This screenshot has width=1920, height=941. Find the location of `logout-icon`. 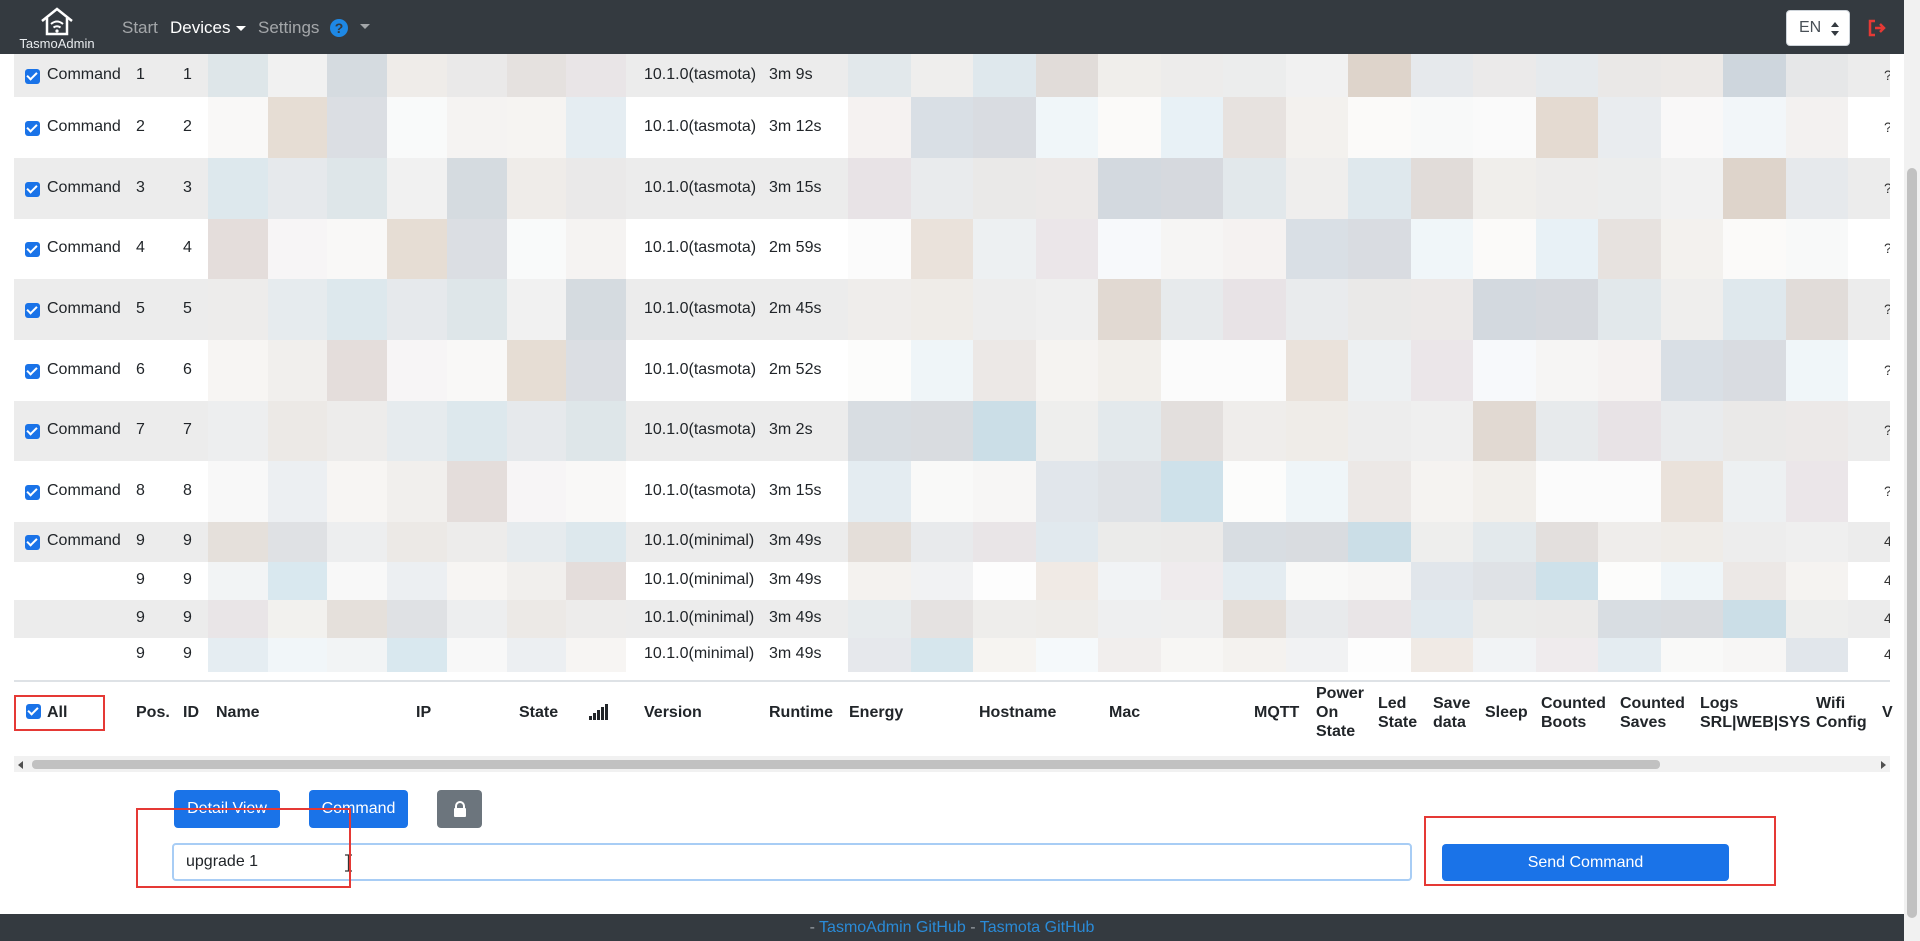

logout-icon is located at coordinates (1877, 28).